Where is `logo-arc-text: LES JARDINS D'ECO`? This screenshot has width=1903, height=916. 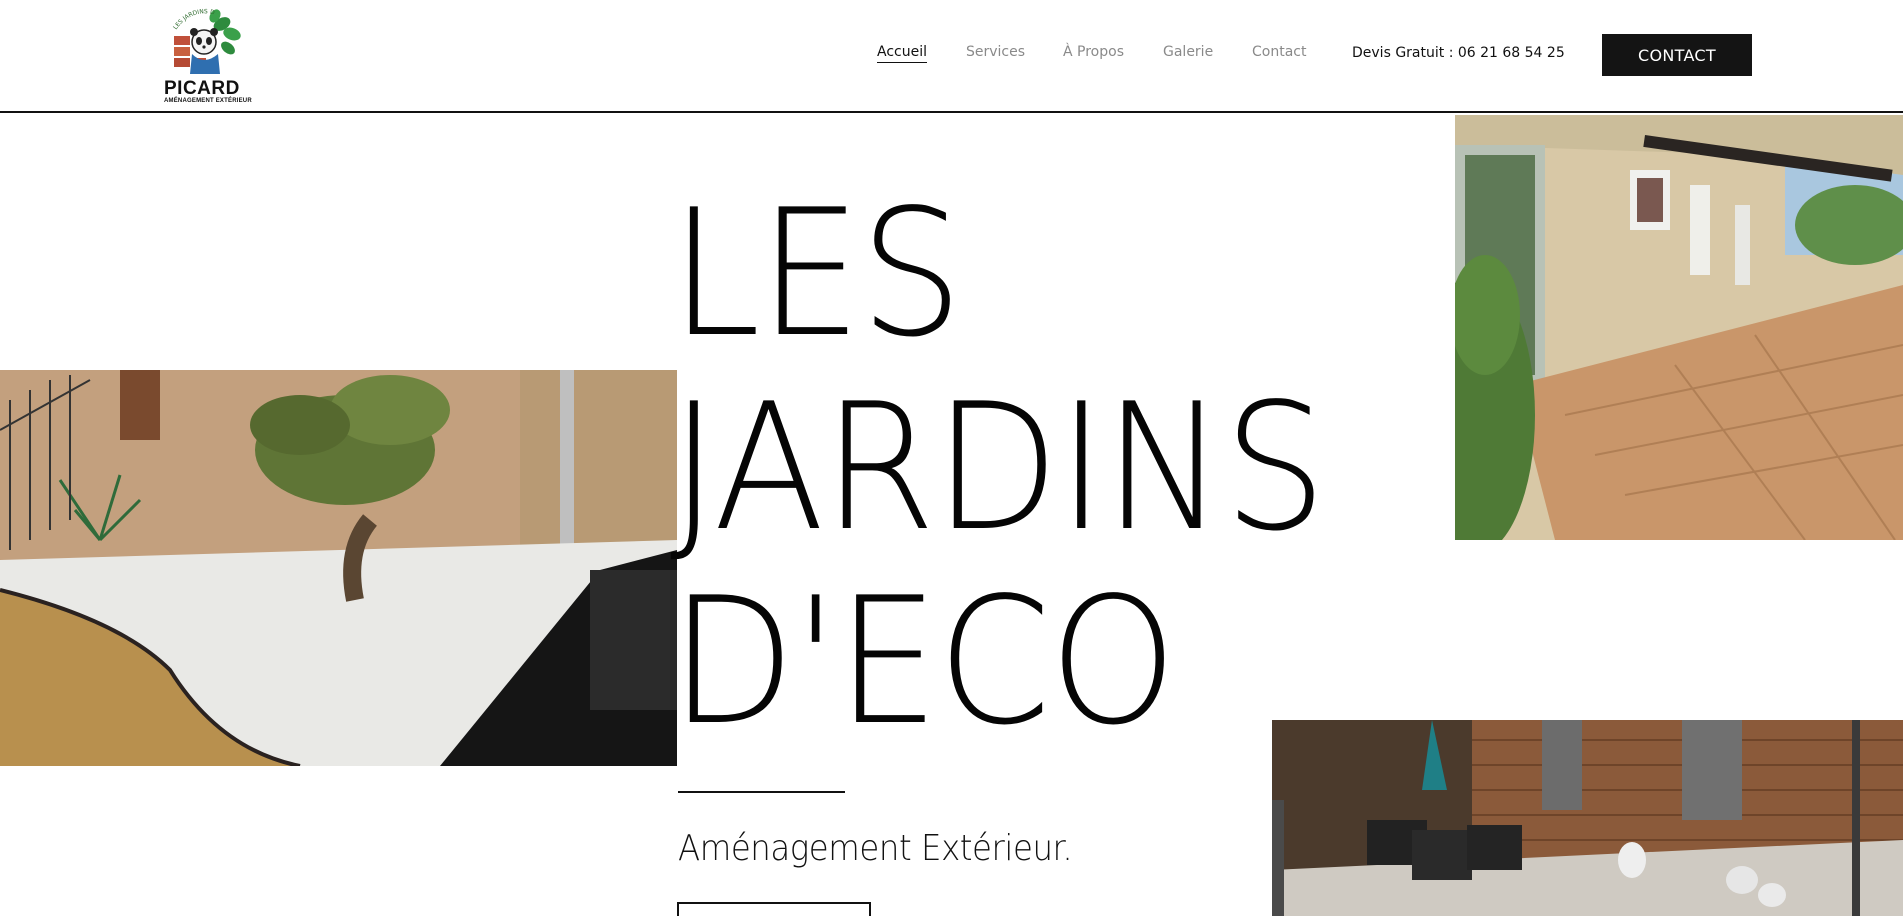
logo-arc-text: LES JARDINS D'ECO is located at coordinates (187, 16).